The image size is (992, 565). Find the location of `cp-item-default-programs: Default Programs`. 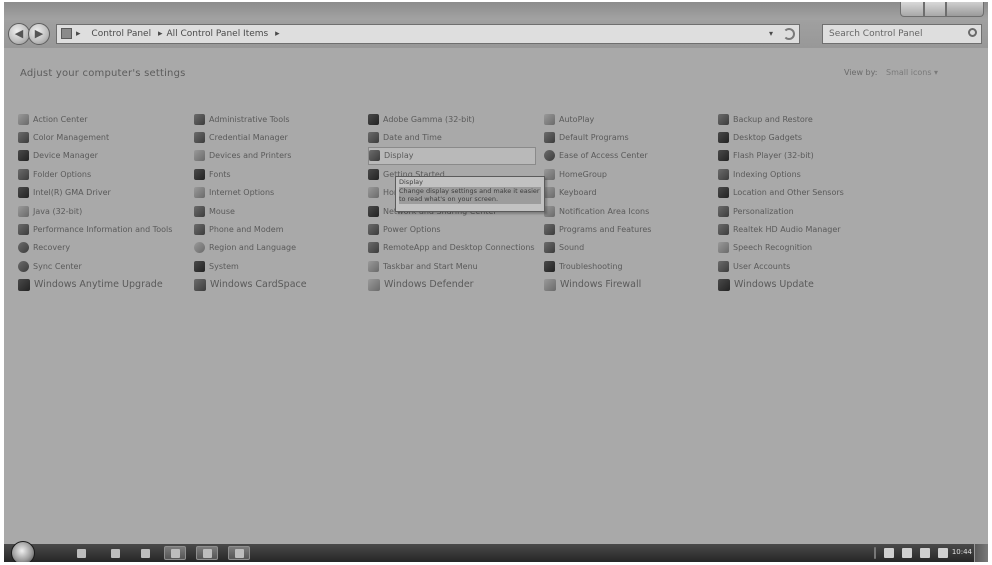

cp-item-default-programs: Default Programs is located at coordinates (597, 137).